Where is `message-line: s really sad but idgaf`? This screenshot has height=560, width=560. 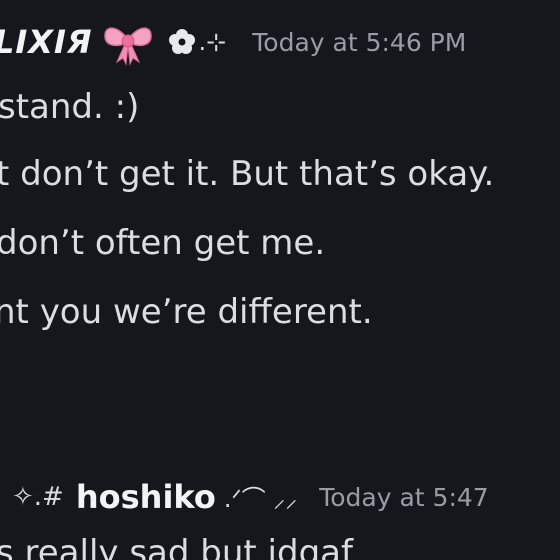
message-line: s really sad but idgaf is located at coordinates (176, 546).